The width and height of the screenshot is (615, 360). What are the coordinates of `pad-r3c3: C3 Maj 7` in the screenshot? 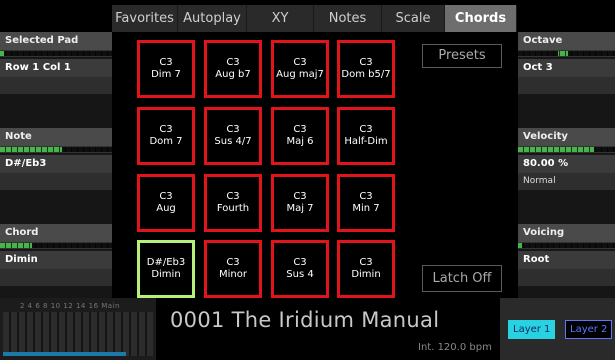 It's located at (300, 203).